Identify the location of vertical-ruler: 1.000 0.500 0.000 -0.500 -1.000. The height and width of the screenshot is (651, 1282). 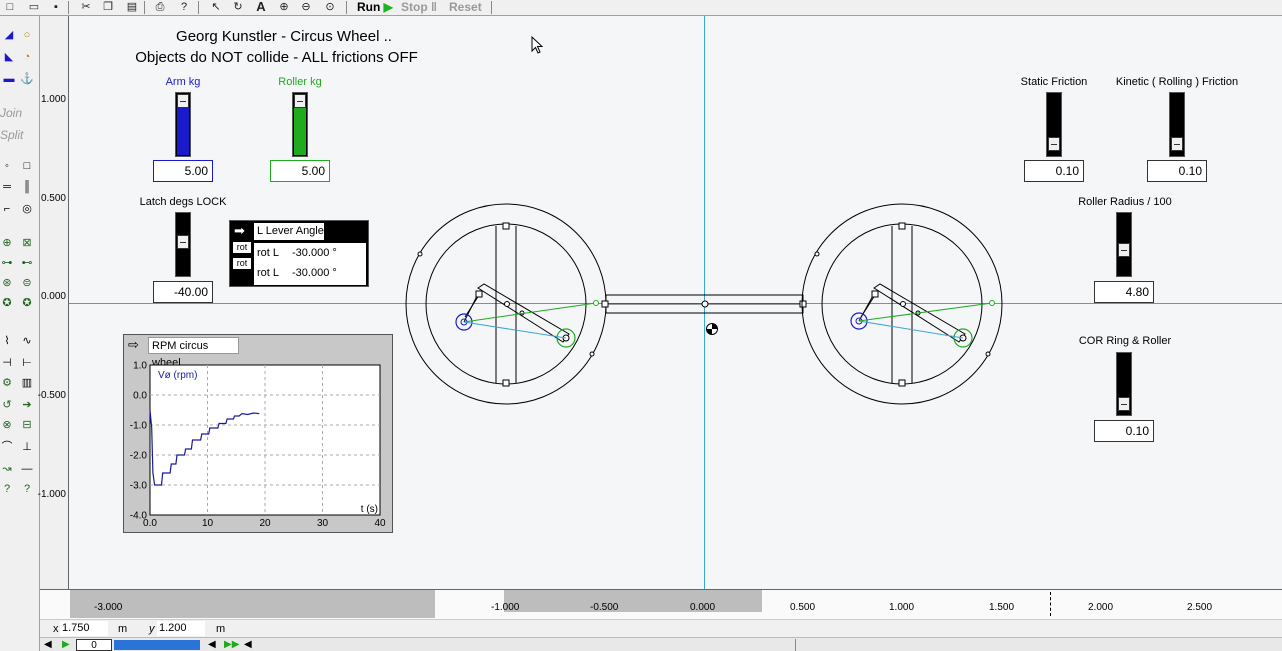
(53, 302).